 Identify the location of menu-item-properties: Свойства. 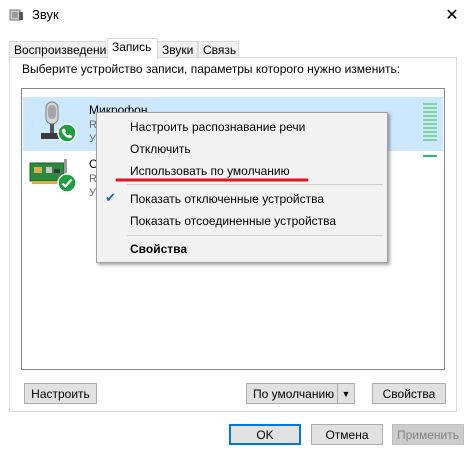
(158, 249).